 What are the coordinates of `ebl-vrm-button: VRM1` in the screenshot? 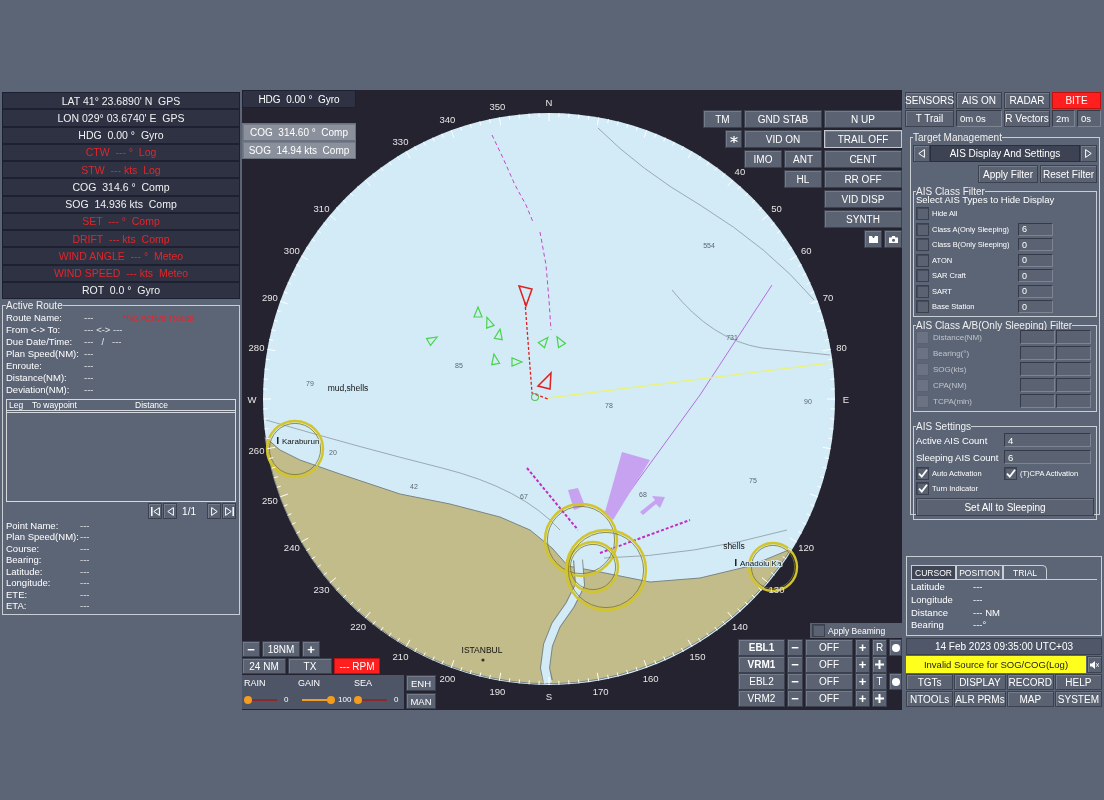 It's located at (761, 664).